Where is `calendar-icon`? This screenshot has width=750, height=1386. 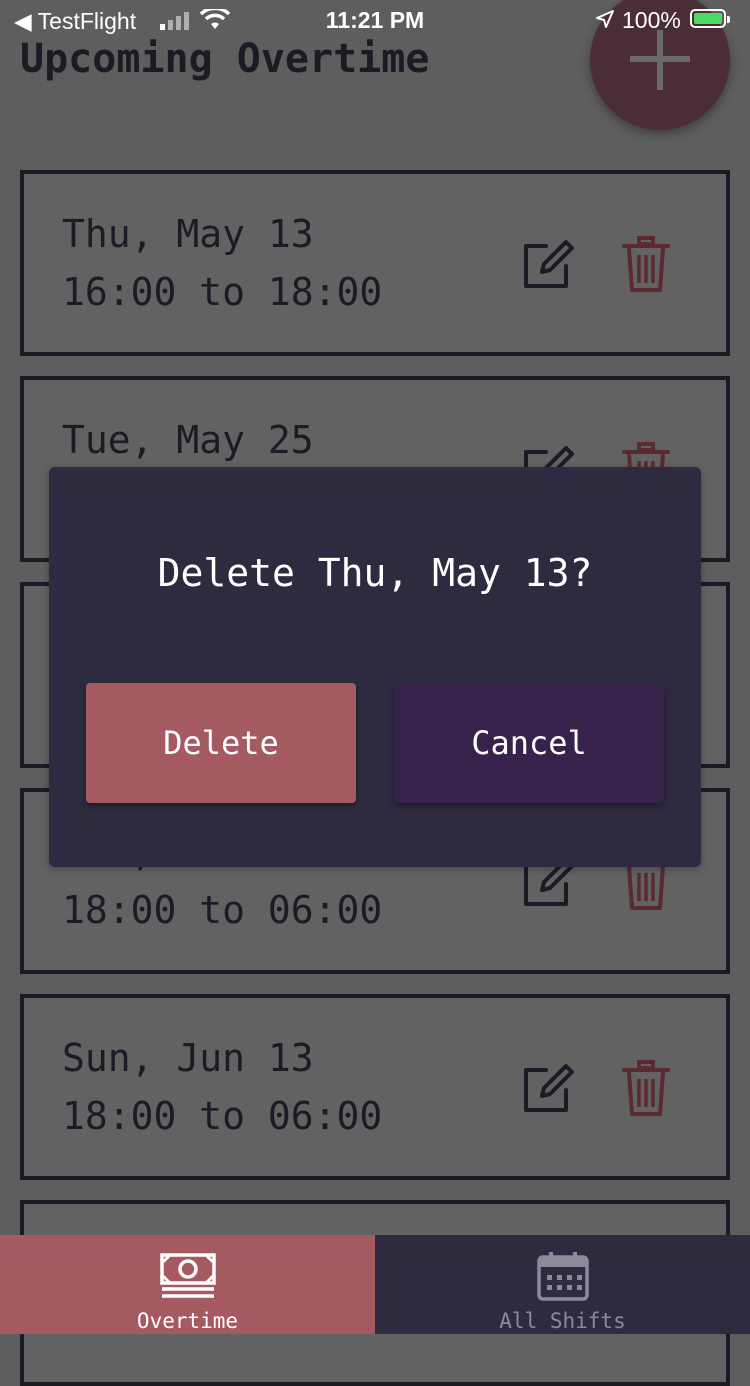 calendar-icon is located at coordinates (563, 1276).